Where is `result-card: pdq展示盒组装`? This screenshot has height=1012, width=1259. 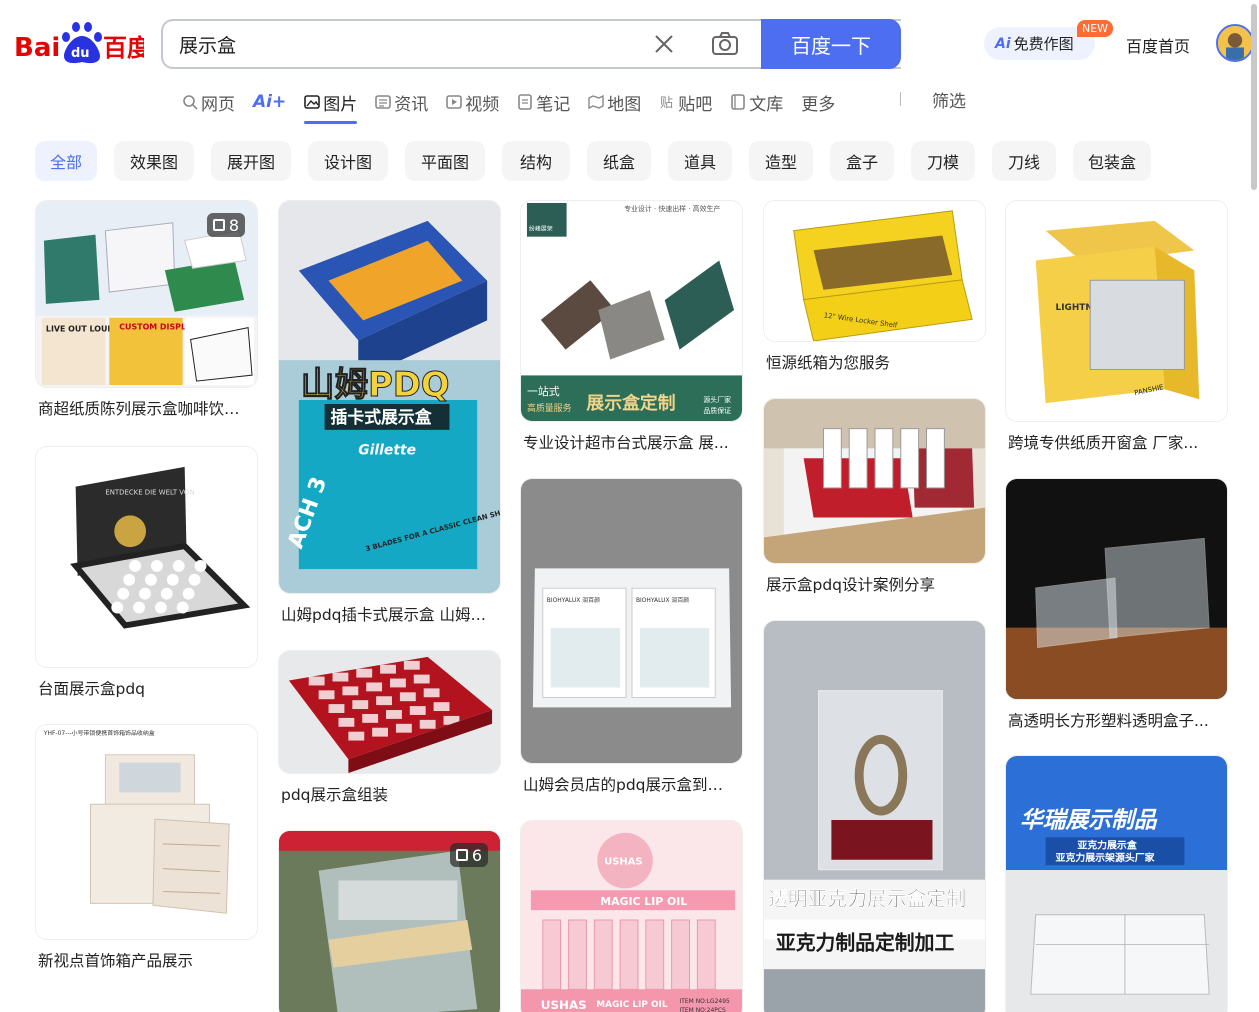 result-card: pdq展示盒组装 is located at coordinates (389, 727).